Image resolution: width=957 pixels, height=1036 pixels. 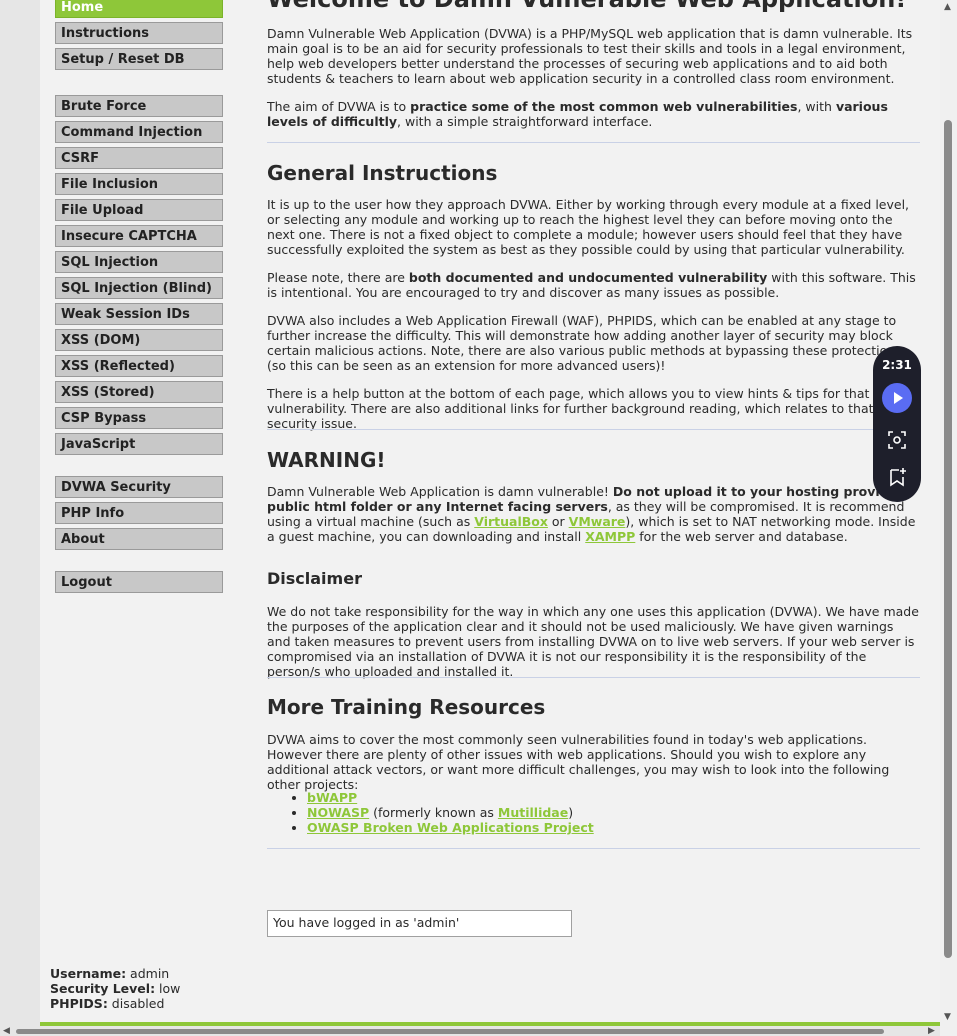 What do you see at coordinates (450, 827) in the screenshot?
I see `owasp-bwa-link: OWASP Broken Web Applications Project` at bounding box center [450, 827].